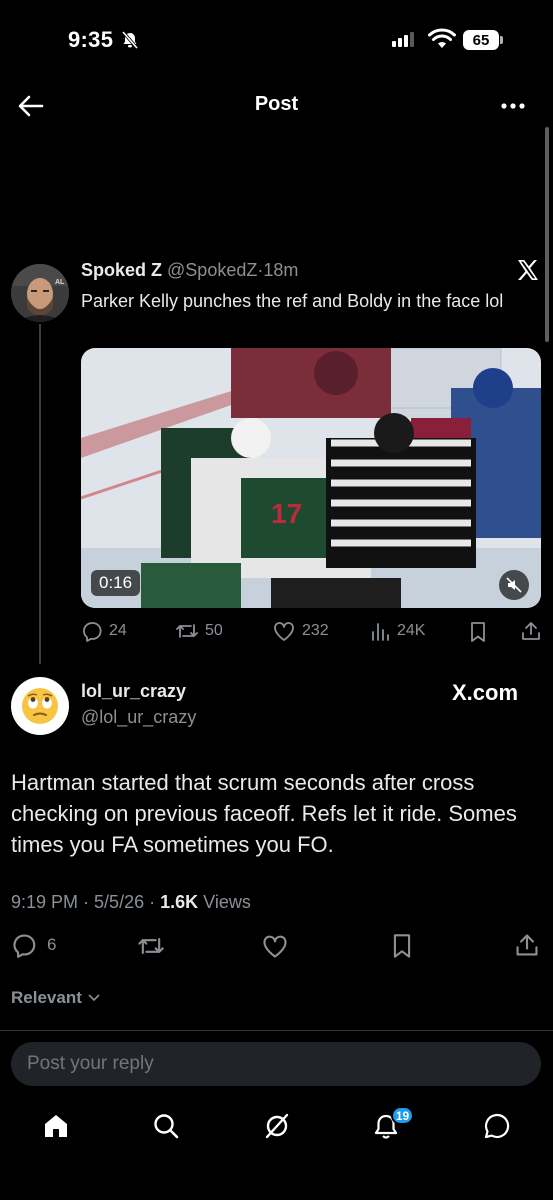 The width and height of the screenshot is (553, 1200). I want to click on search-icon, so click(166, 1126).